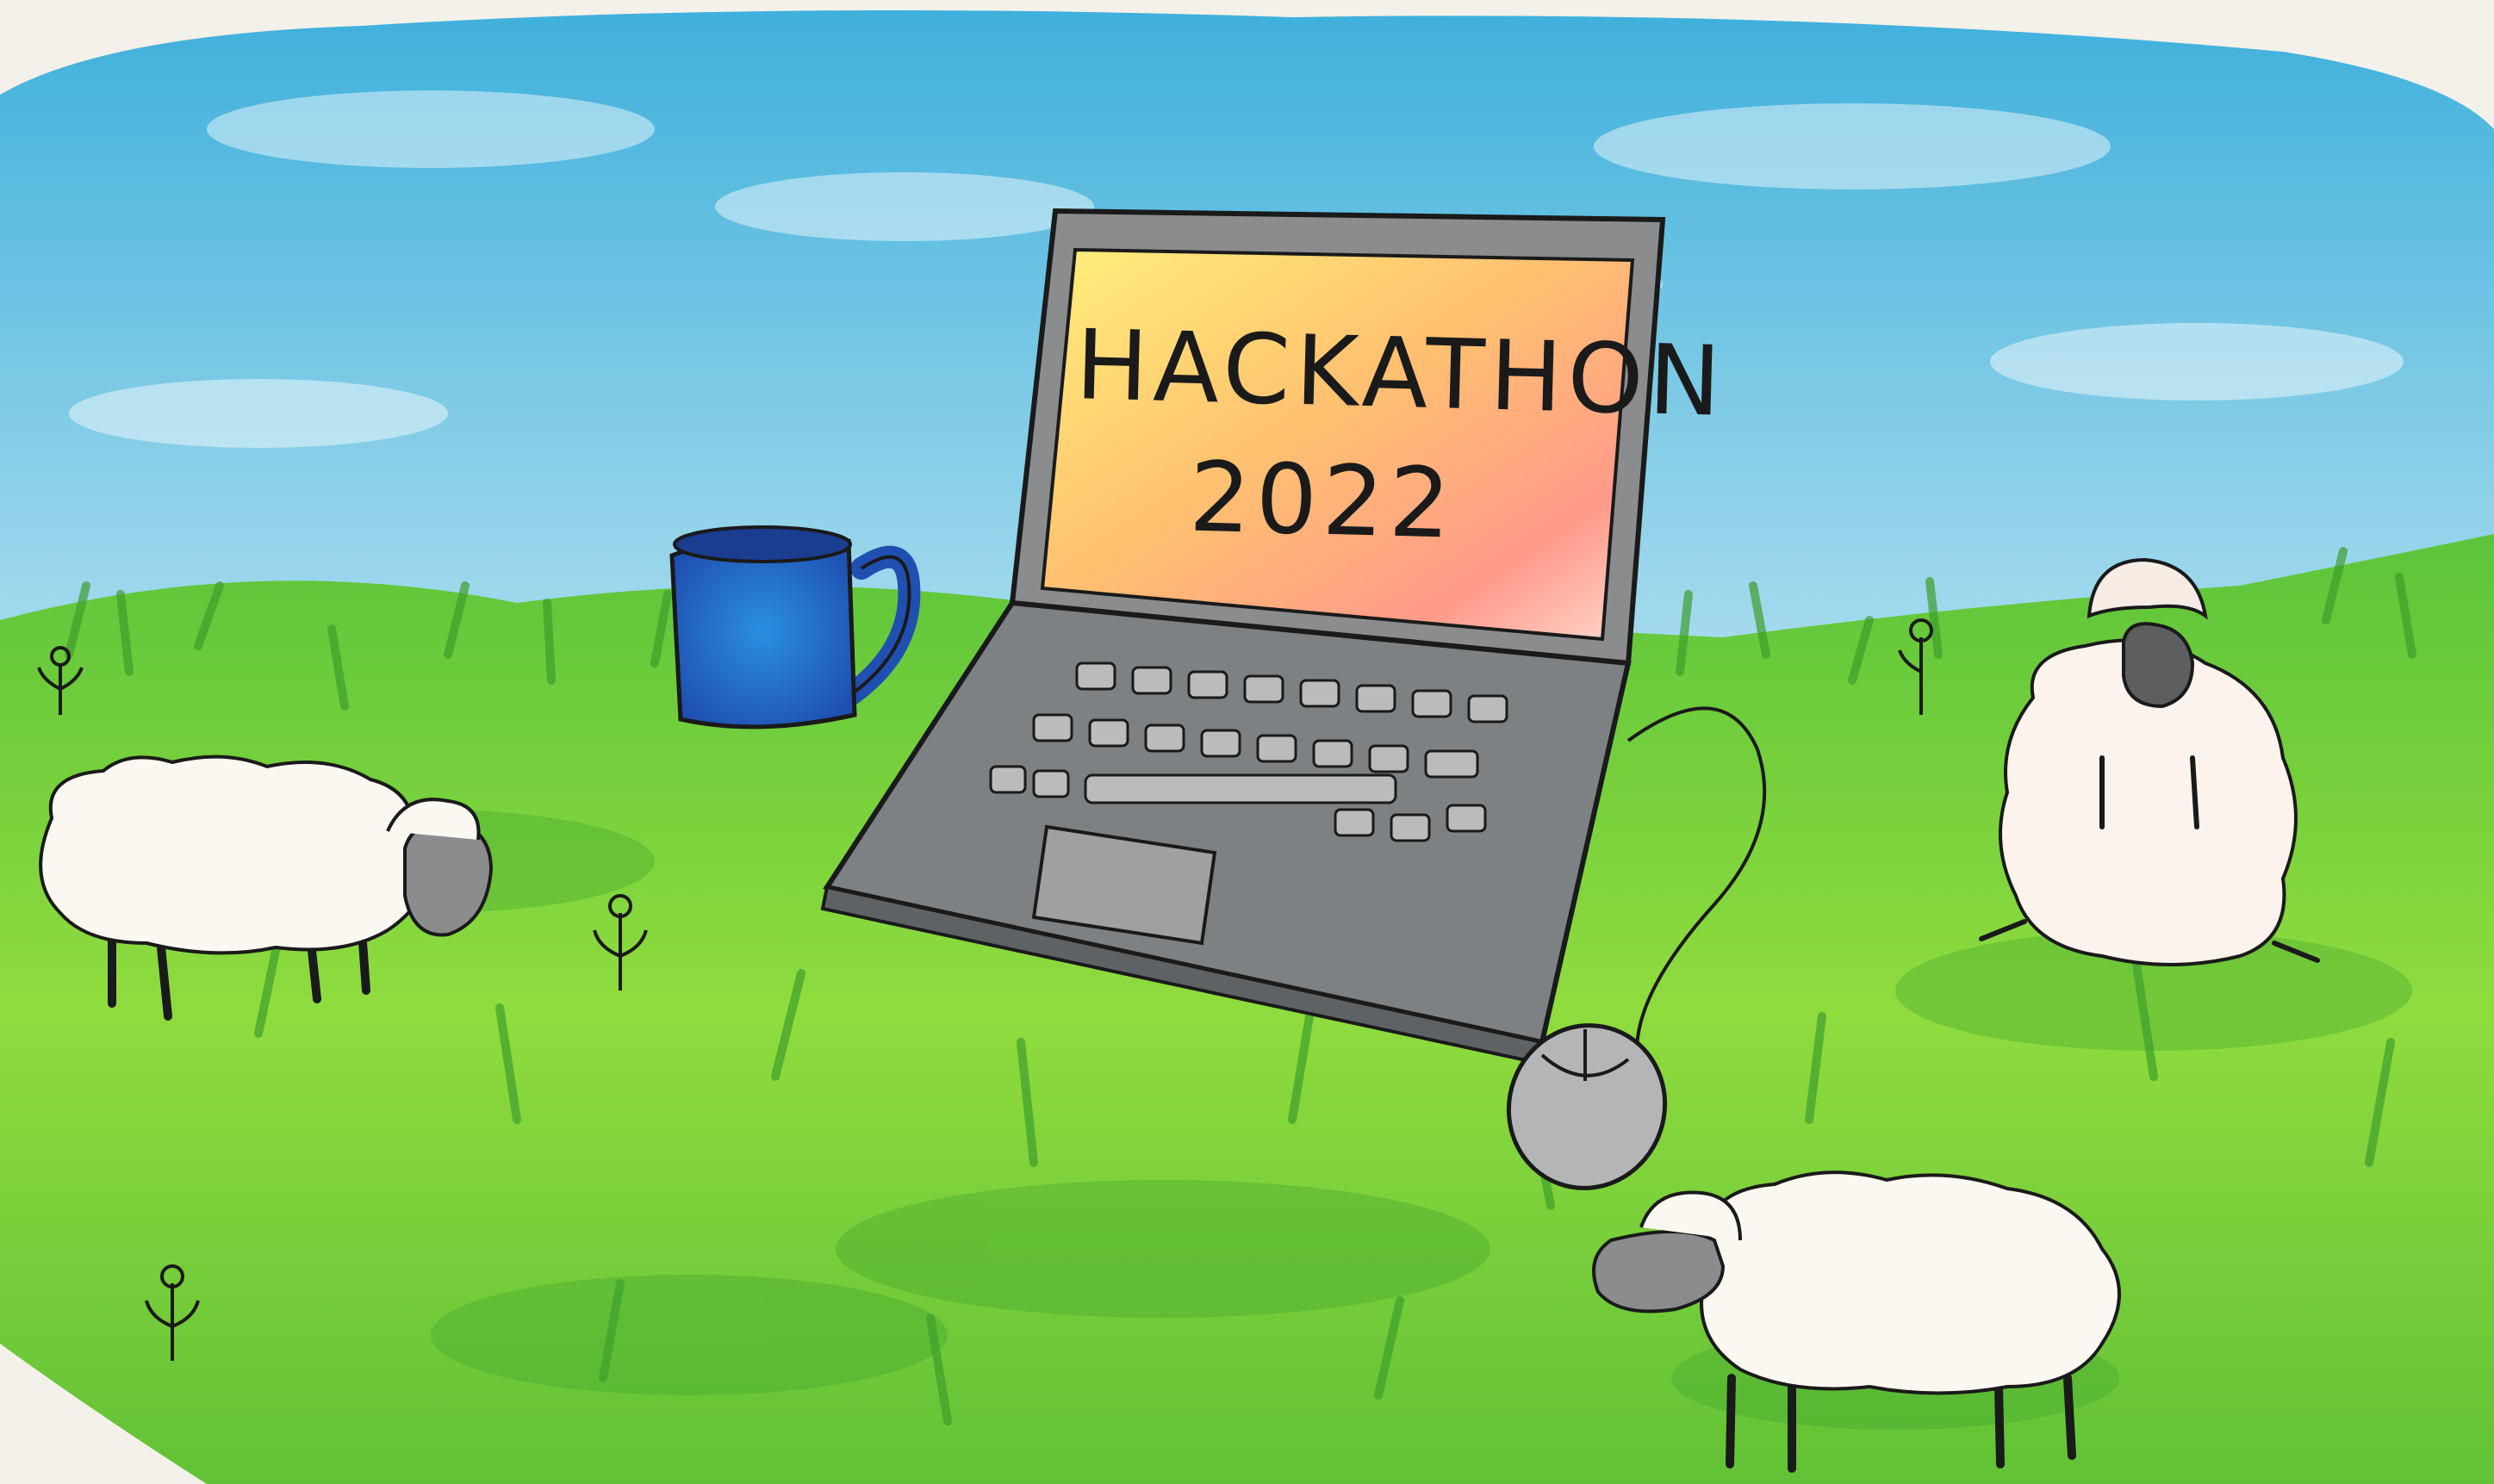  I want to click on screen-text-year: 2022, so click(1322, 501).